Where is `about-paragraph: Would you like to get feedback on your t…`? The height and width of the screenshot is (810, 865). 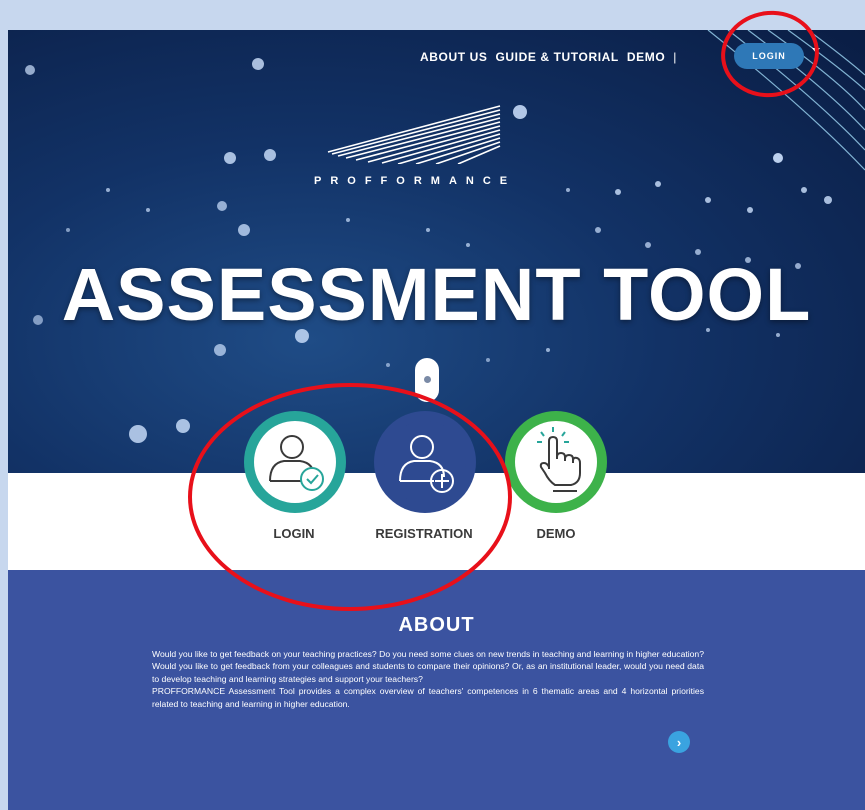 about-paragraph: Would you like to get feedback on your t… is located at coordinates (428, 666).